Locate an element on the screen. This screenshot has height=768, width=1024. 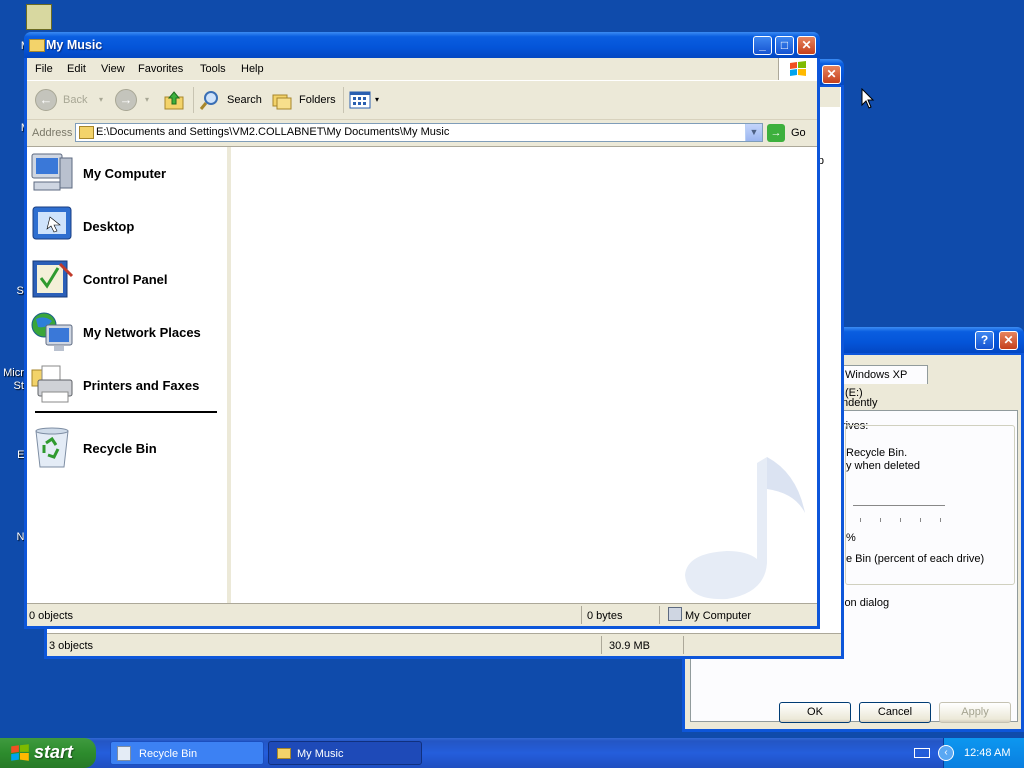
music-note-watermark-icon is located at coordinates (745, 528).